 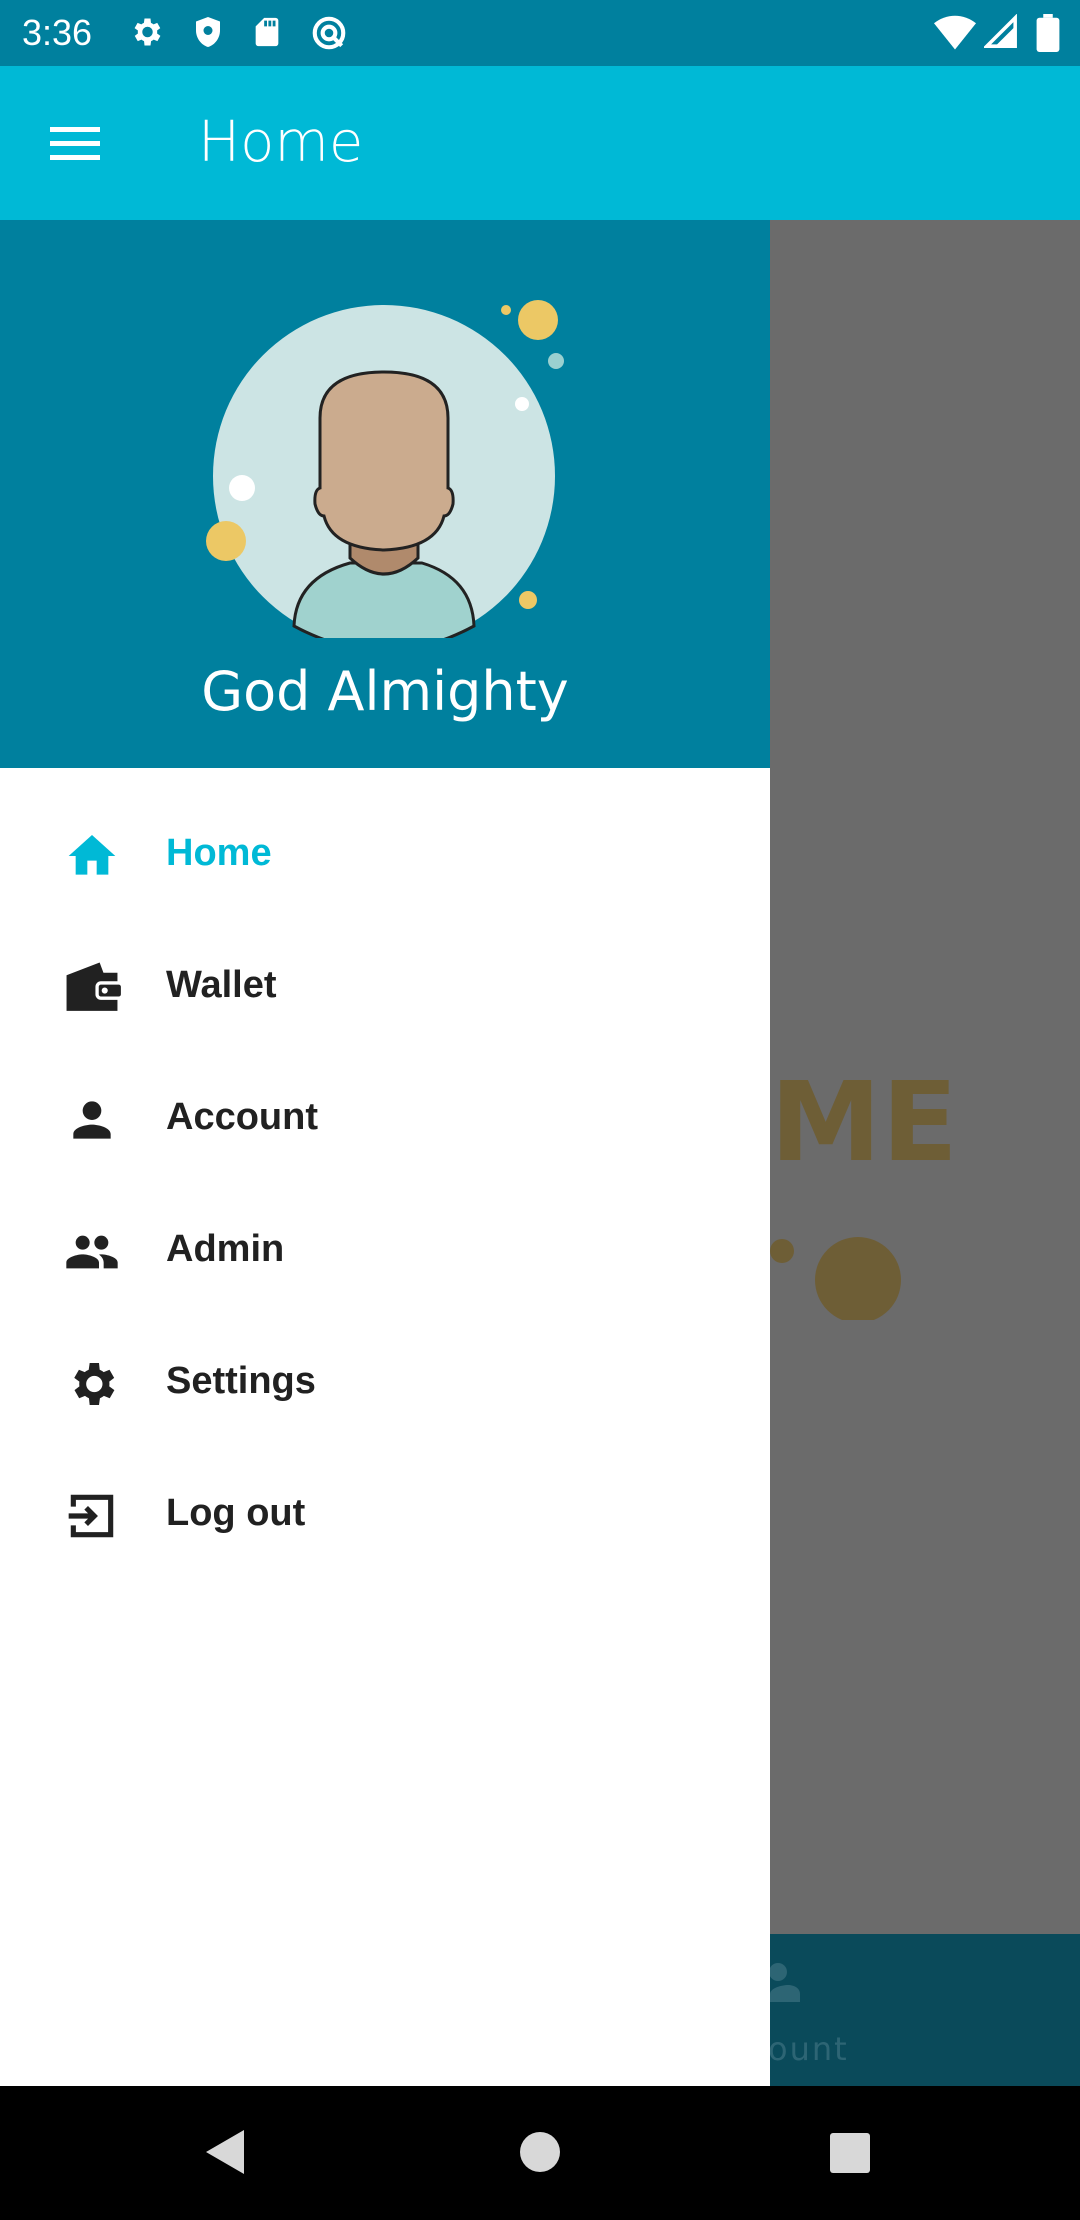 What do you see at coordinates (785, 1982) in the screenshot?
I see `account-tab-icon` at bounding box center [785, 1982].